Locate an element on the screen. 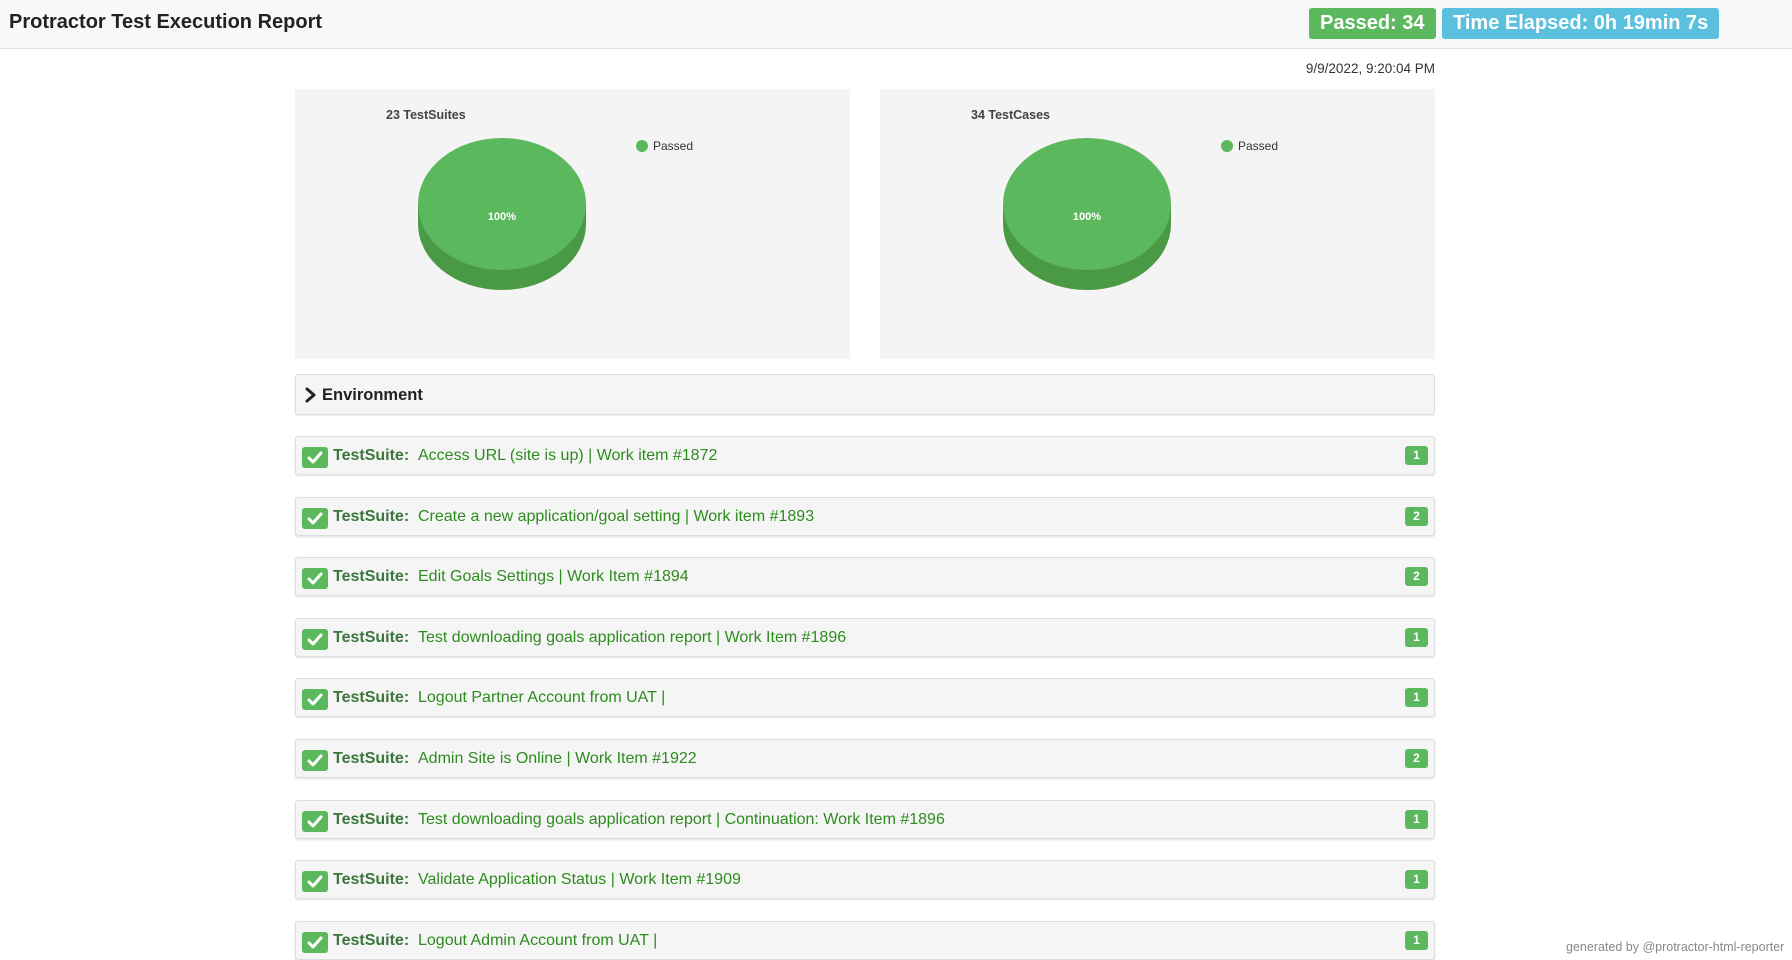 The height and width of the screenshot is (960, 1792). environment-panel-header: Environment is located at coordinates (865, 394).